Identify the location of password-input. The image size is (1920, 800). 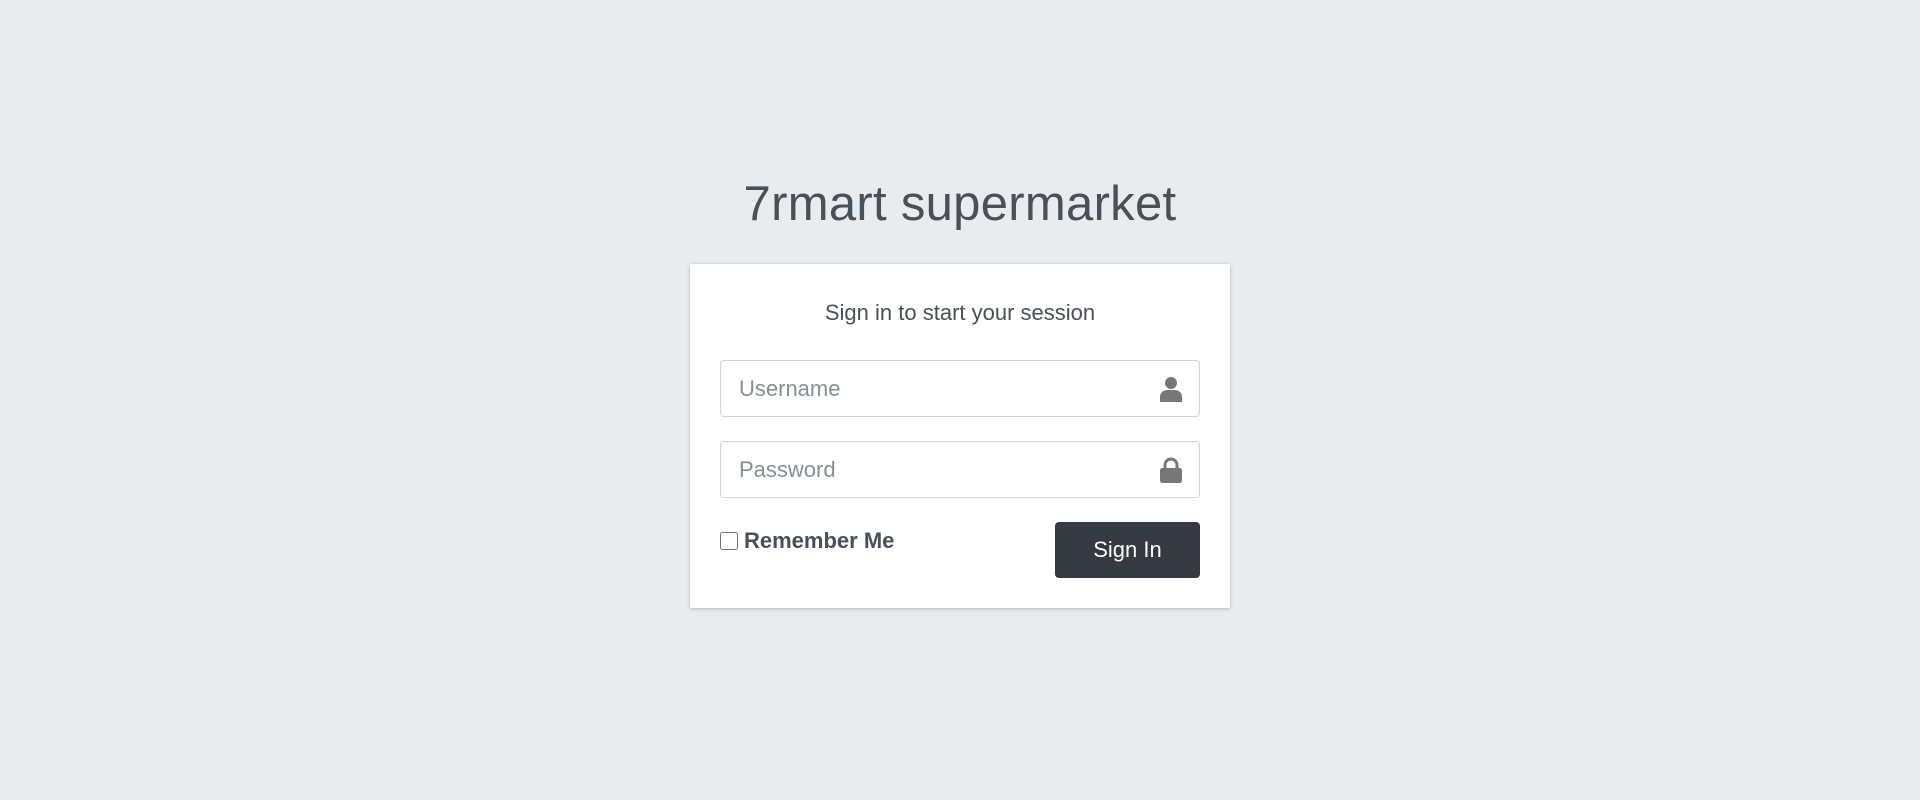
(932, 469).